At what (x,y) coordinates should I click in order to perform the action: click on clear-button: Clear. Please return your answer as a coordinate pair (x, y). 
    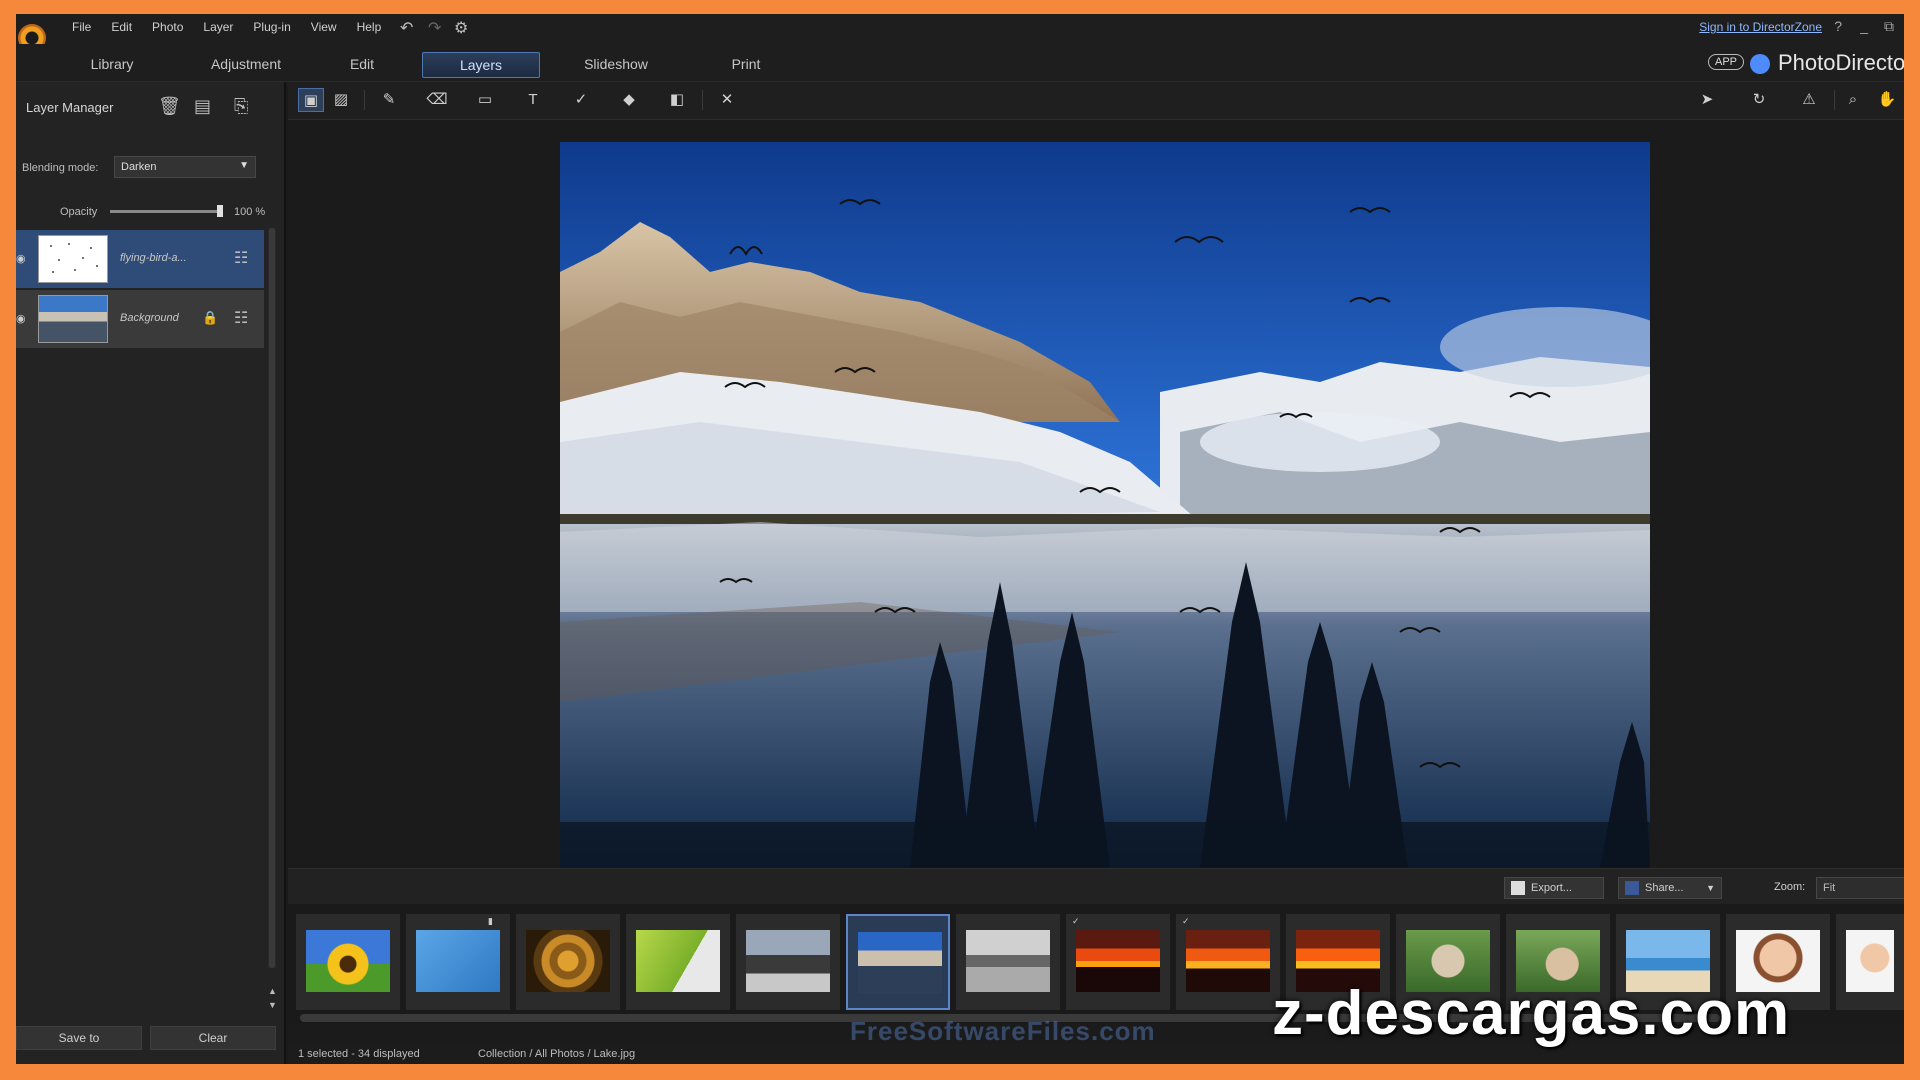
    Looking at the image, I should click on (213, 1038).